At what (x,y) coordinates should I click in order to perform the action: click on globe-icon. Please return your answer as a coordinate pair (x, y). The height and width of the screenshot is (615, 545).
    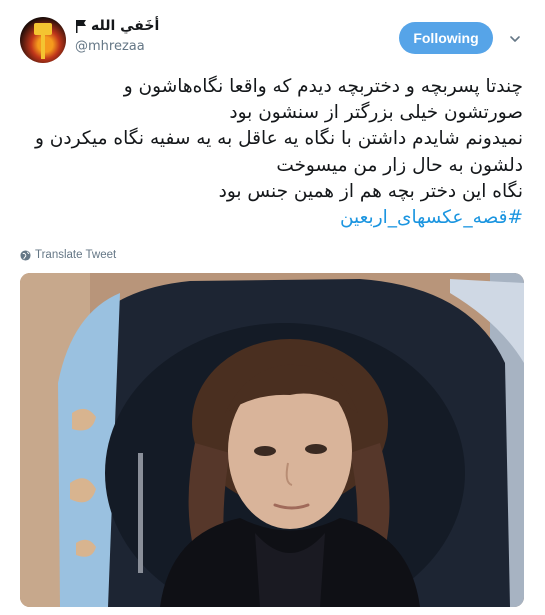
    Looking at the image, I should click on (25, 255).